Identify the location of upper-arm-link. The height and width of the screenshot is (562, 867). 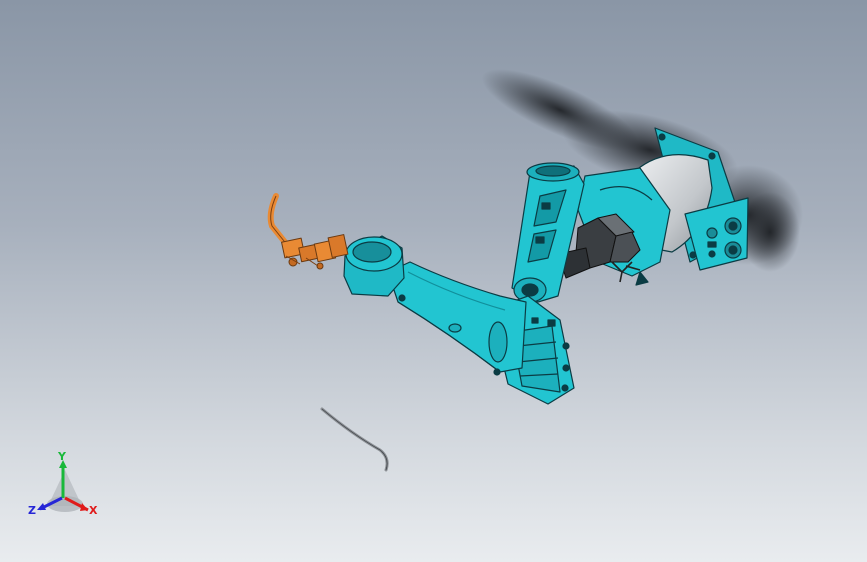
(548, 232).